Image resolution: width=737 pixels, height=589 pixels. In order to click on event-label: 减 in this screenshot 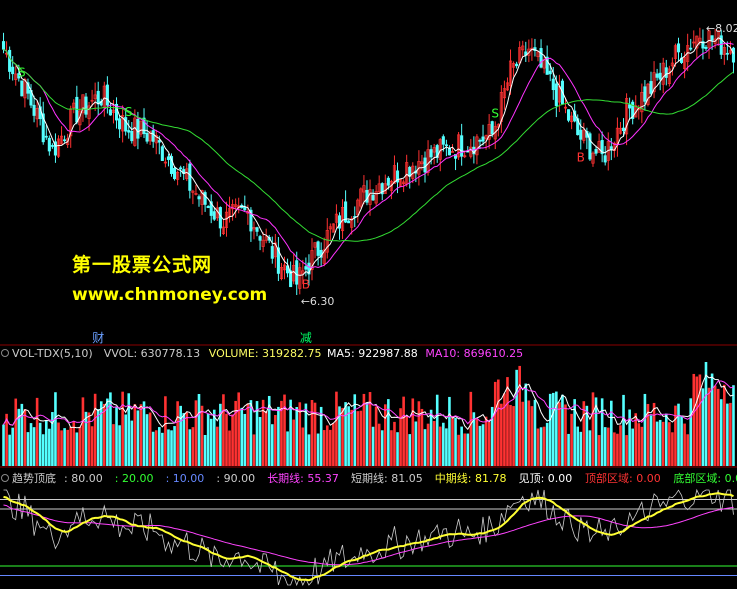, I will do `click(306, 338)`.